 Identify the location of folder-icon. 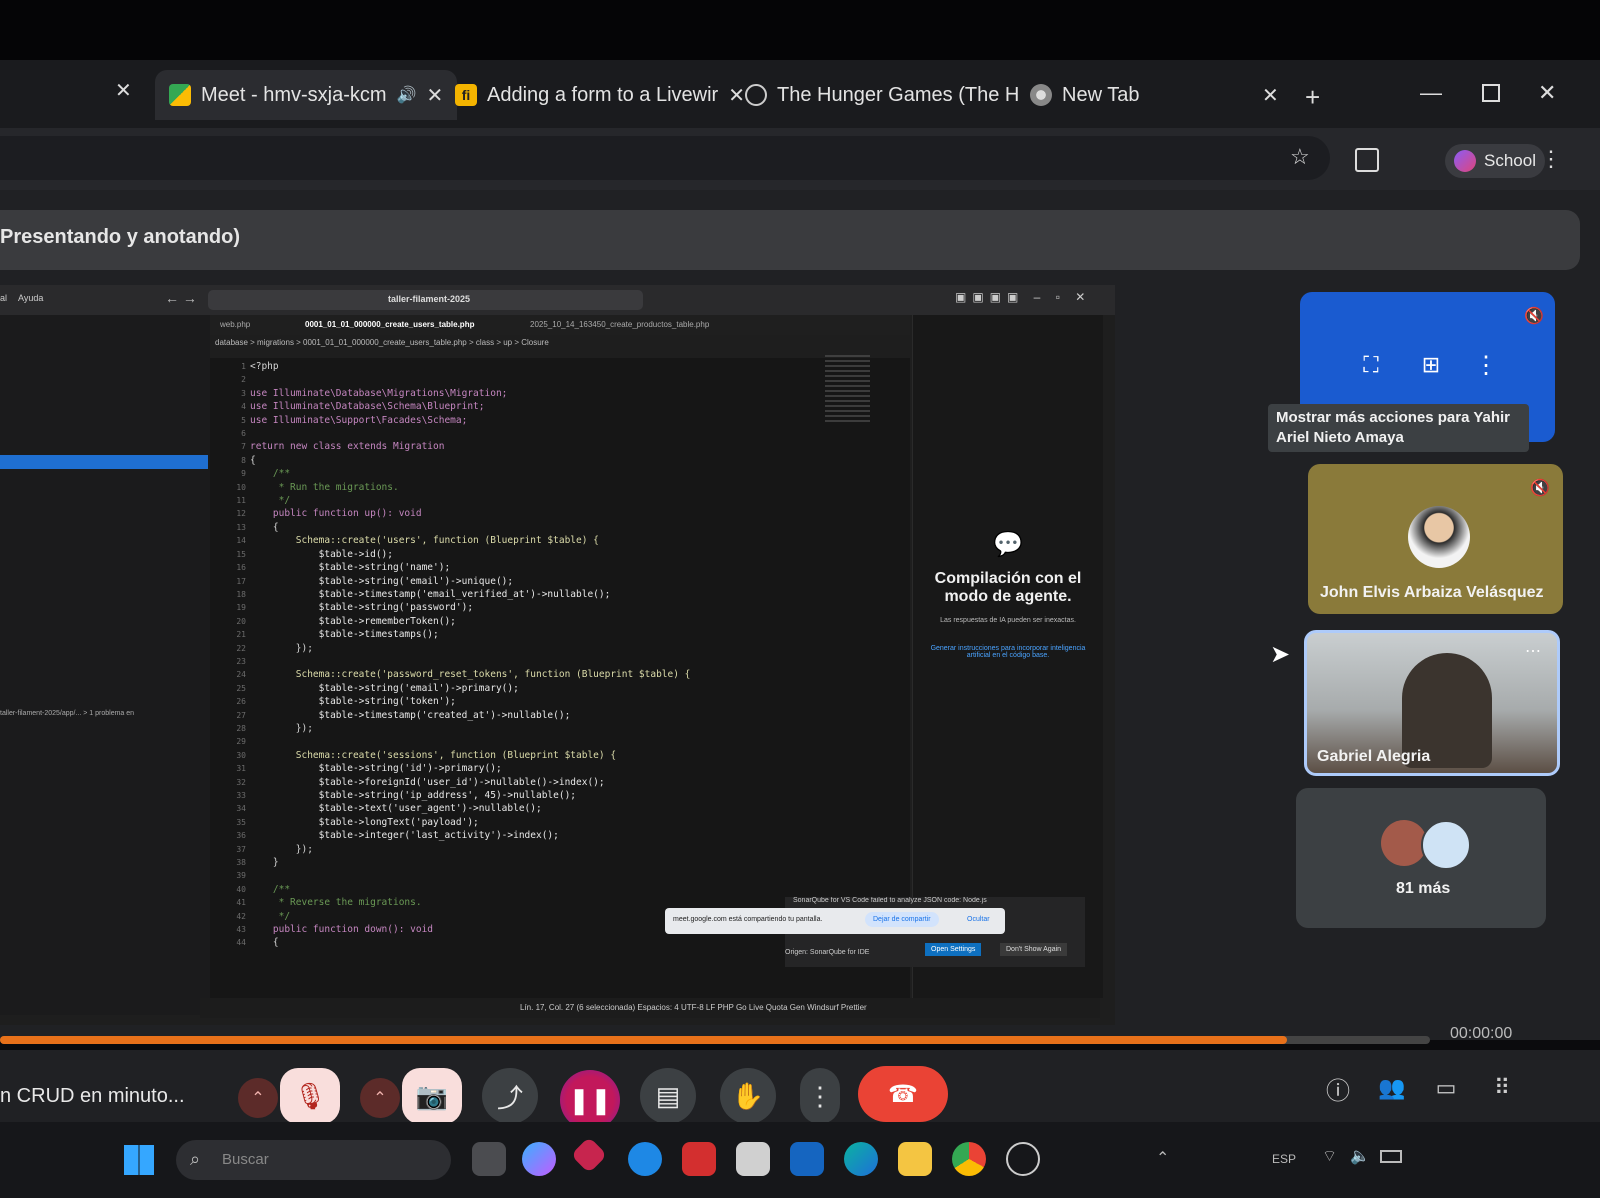
(915, 1159).